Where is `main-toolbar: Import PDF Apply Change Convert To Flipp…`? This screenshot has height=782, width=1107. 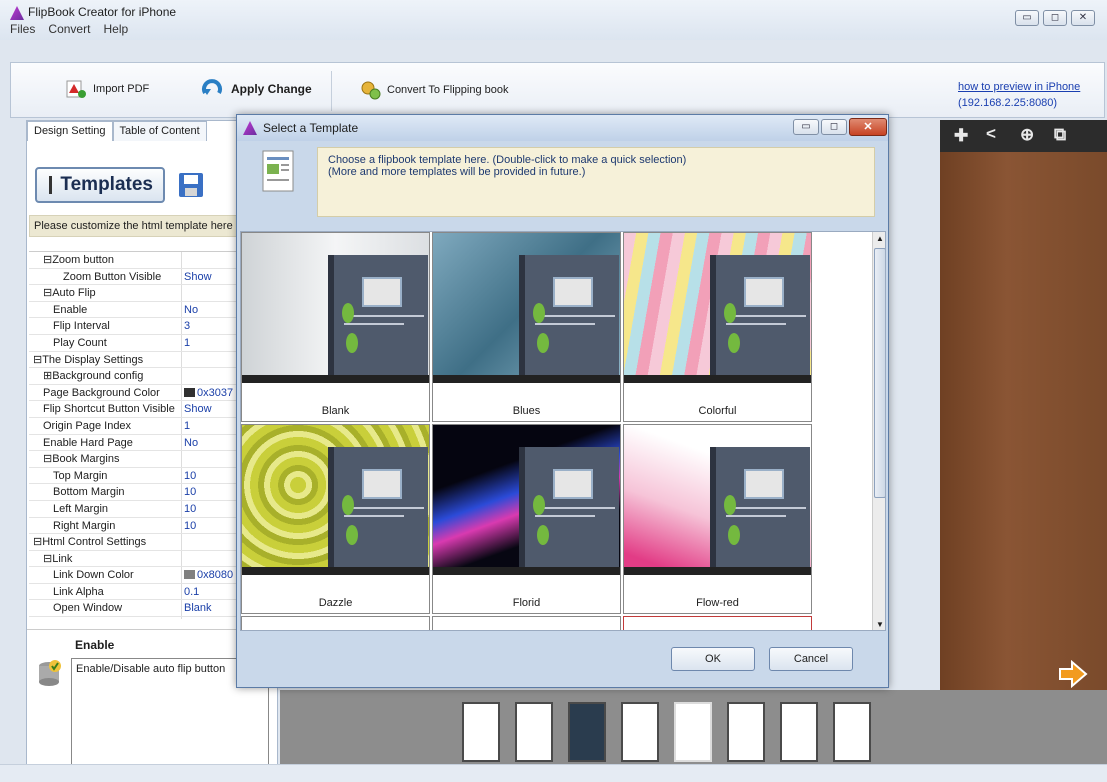 main-toolbar: Import PDF Apply Change Convert To Flipp… is located at coordinates (557, 90).